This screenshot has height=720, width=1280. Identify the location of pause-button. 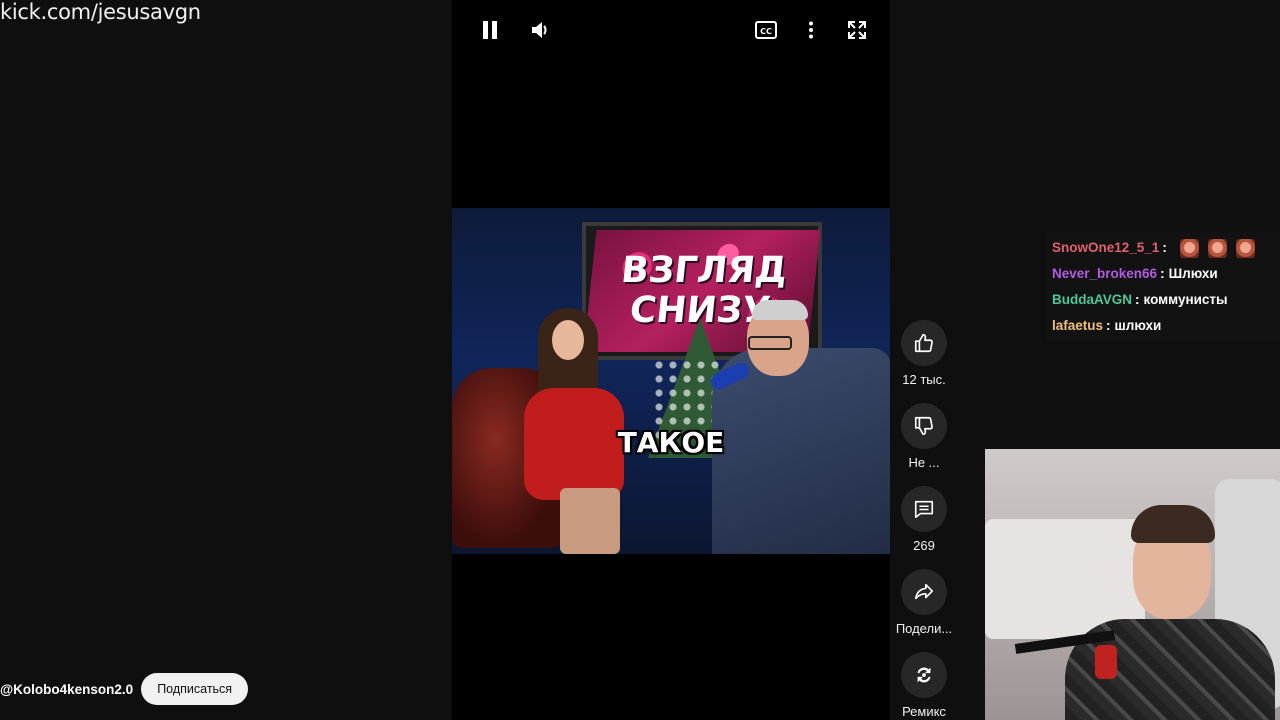
(490, 30).